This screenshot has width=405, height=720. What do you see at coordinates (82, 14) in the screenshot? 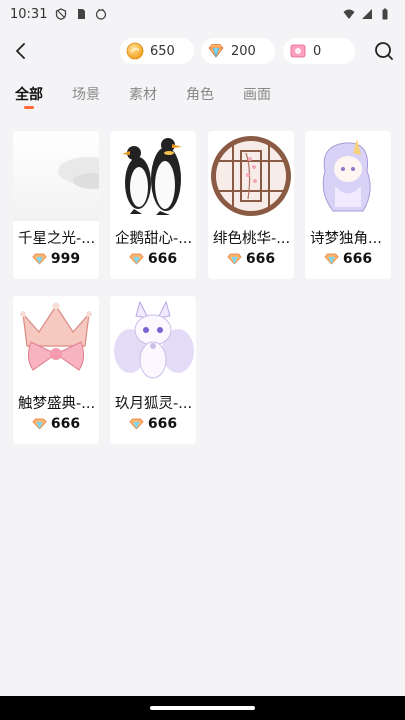
I see `sim-card-icon` at bounding box center [82, 14].